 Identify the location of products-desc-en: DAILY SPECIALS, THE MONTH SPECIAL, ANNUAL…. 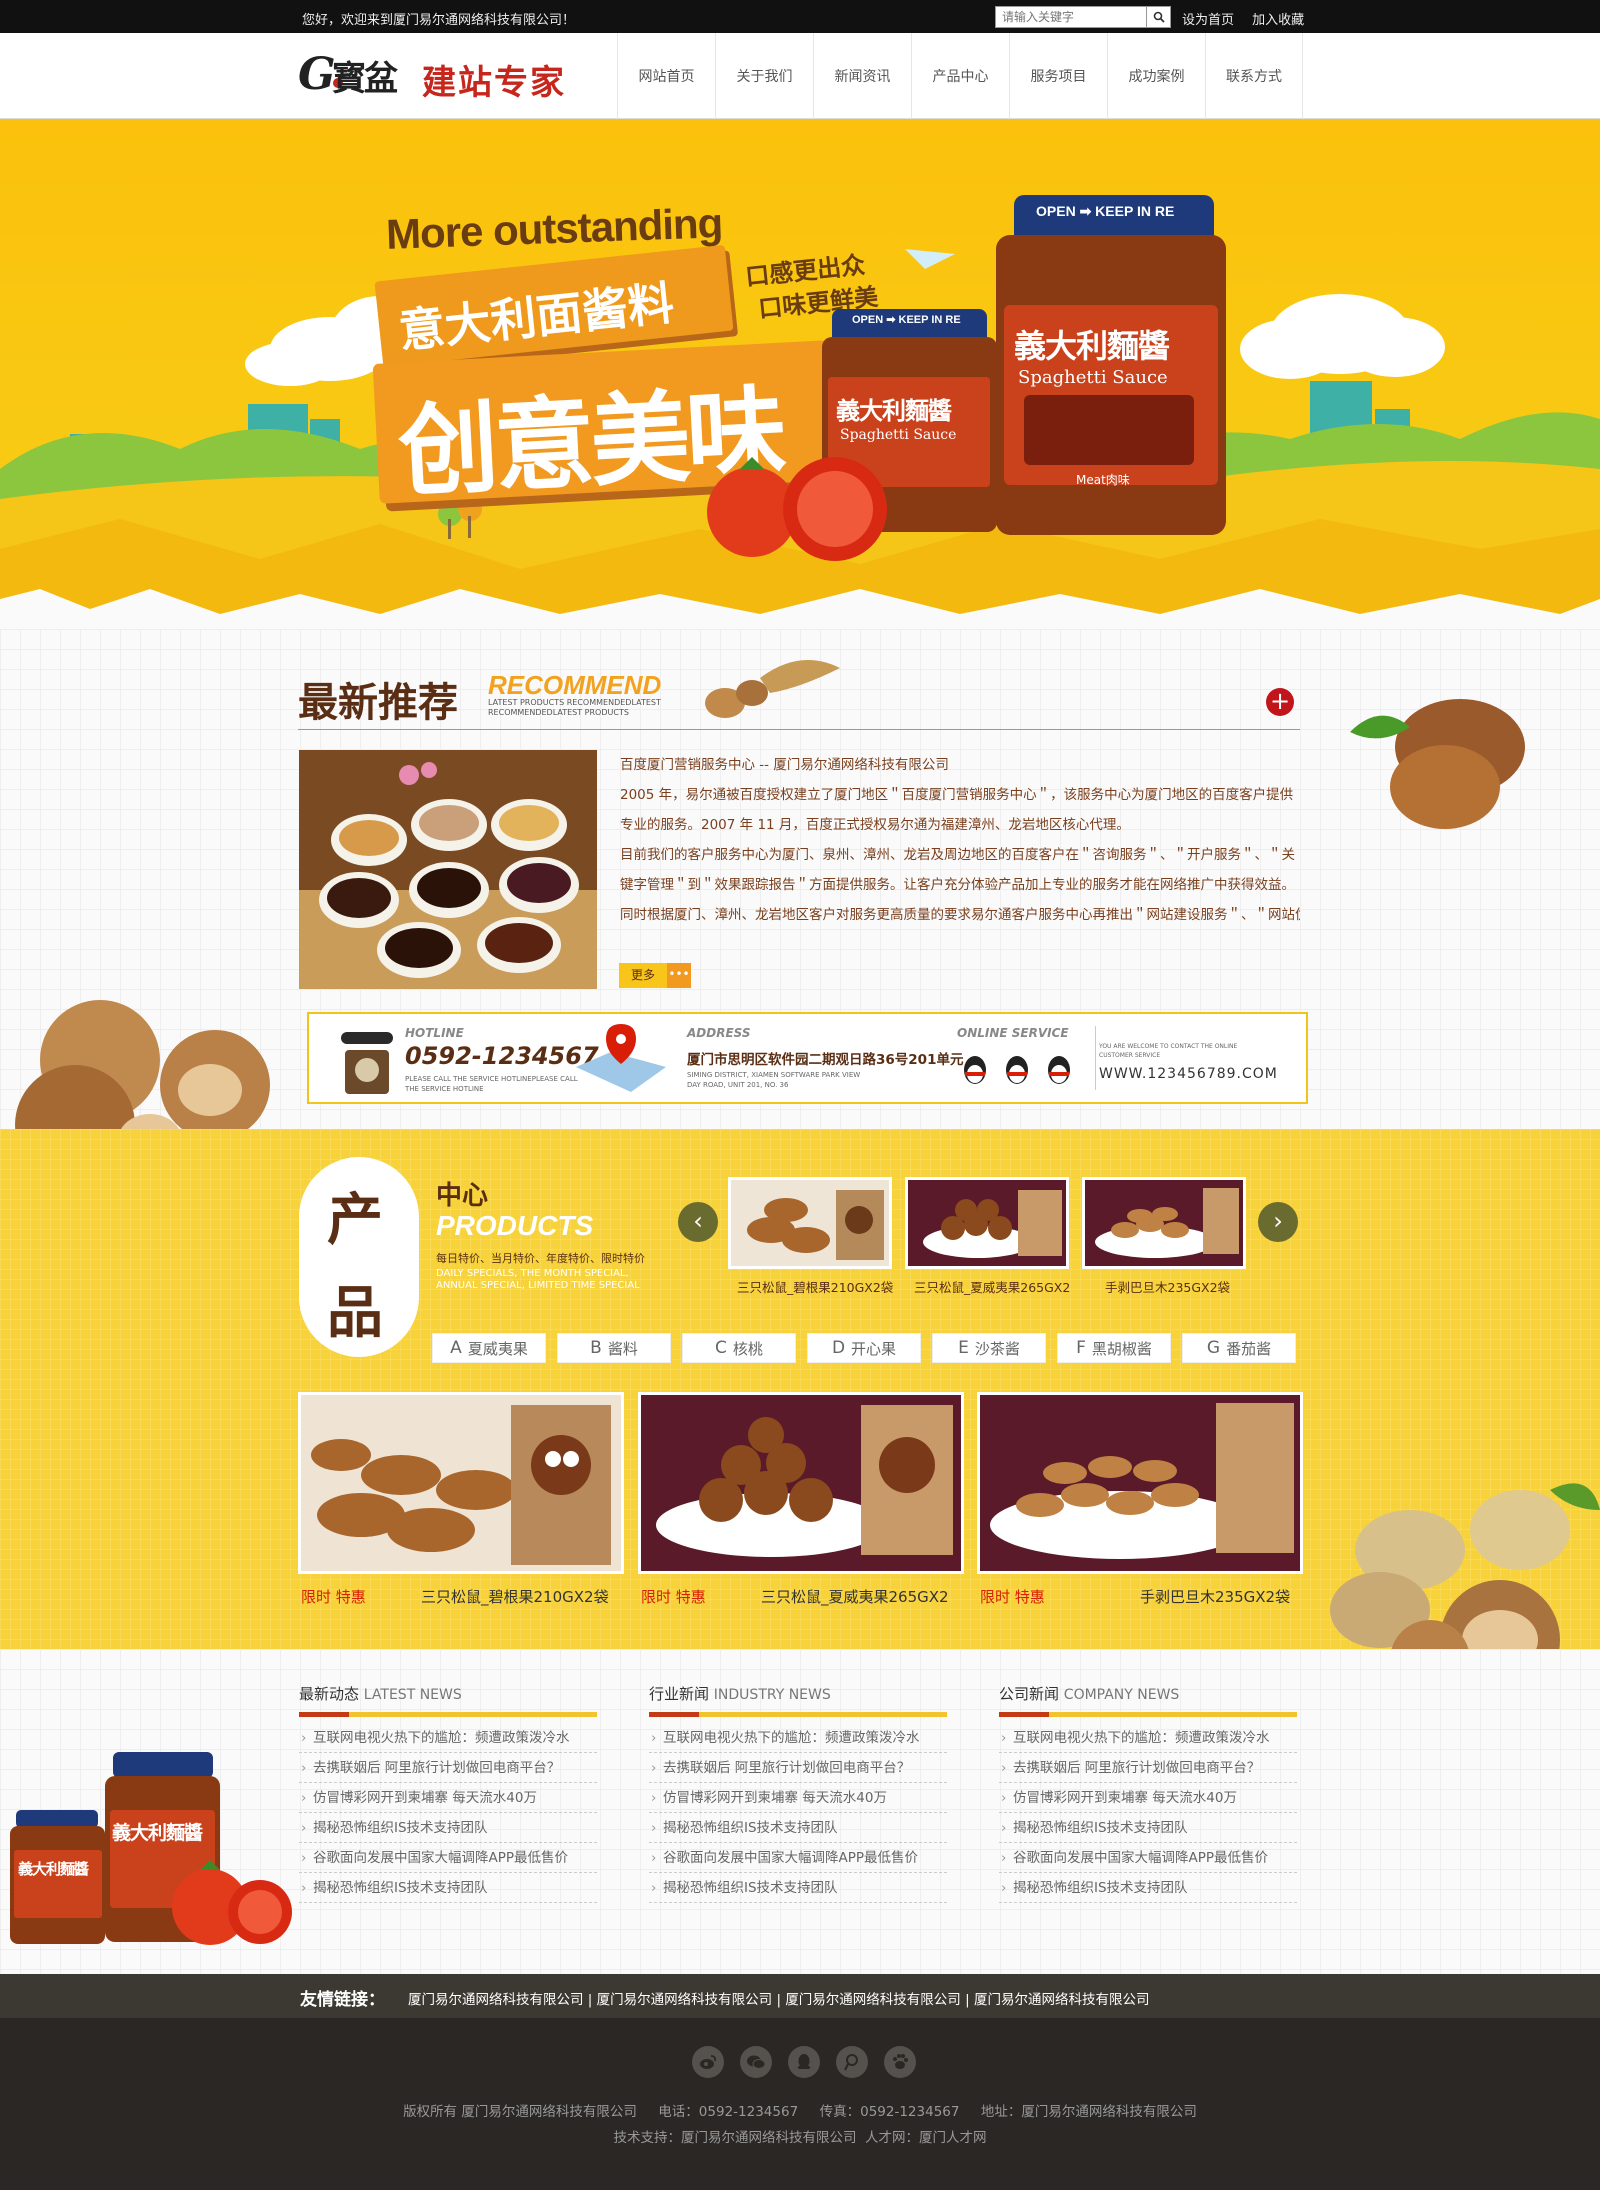
(538, 1279).